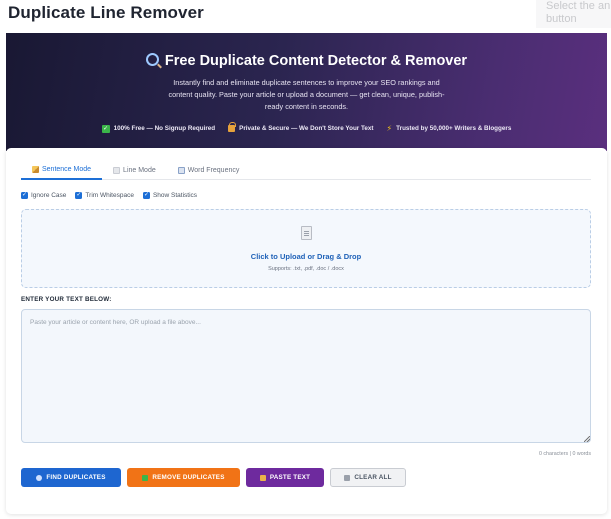  I want to click on option-trim-whitespace: ✓ Trim Whitespace, so click(104, 195).